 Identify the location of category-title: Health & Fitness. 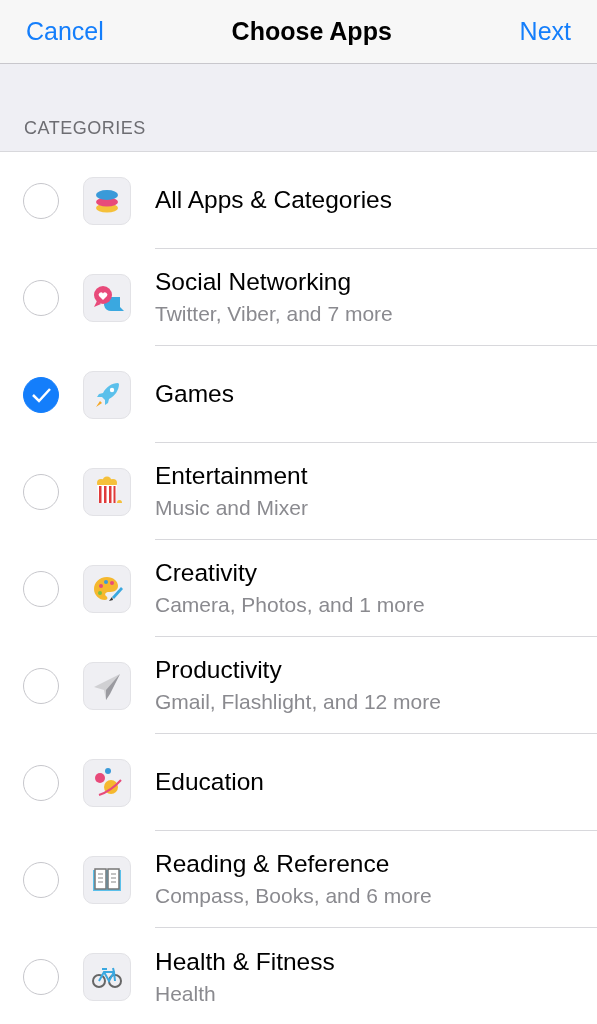
(245, 961).